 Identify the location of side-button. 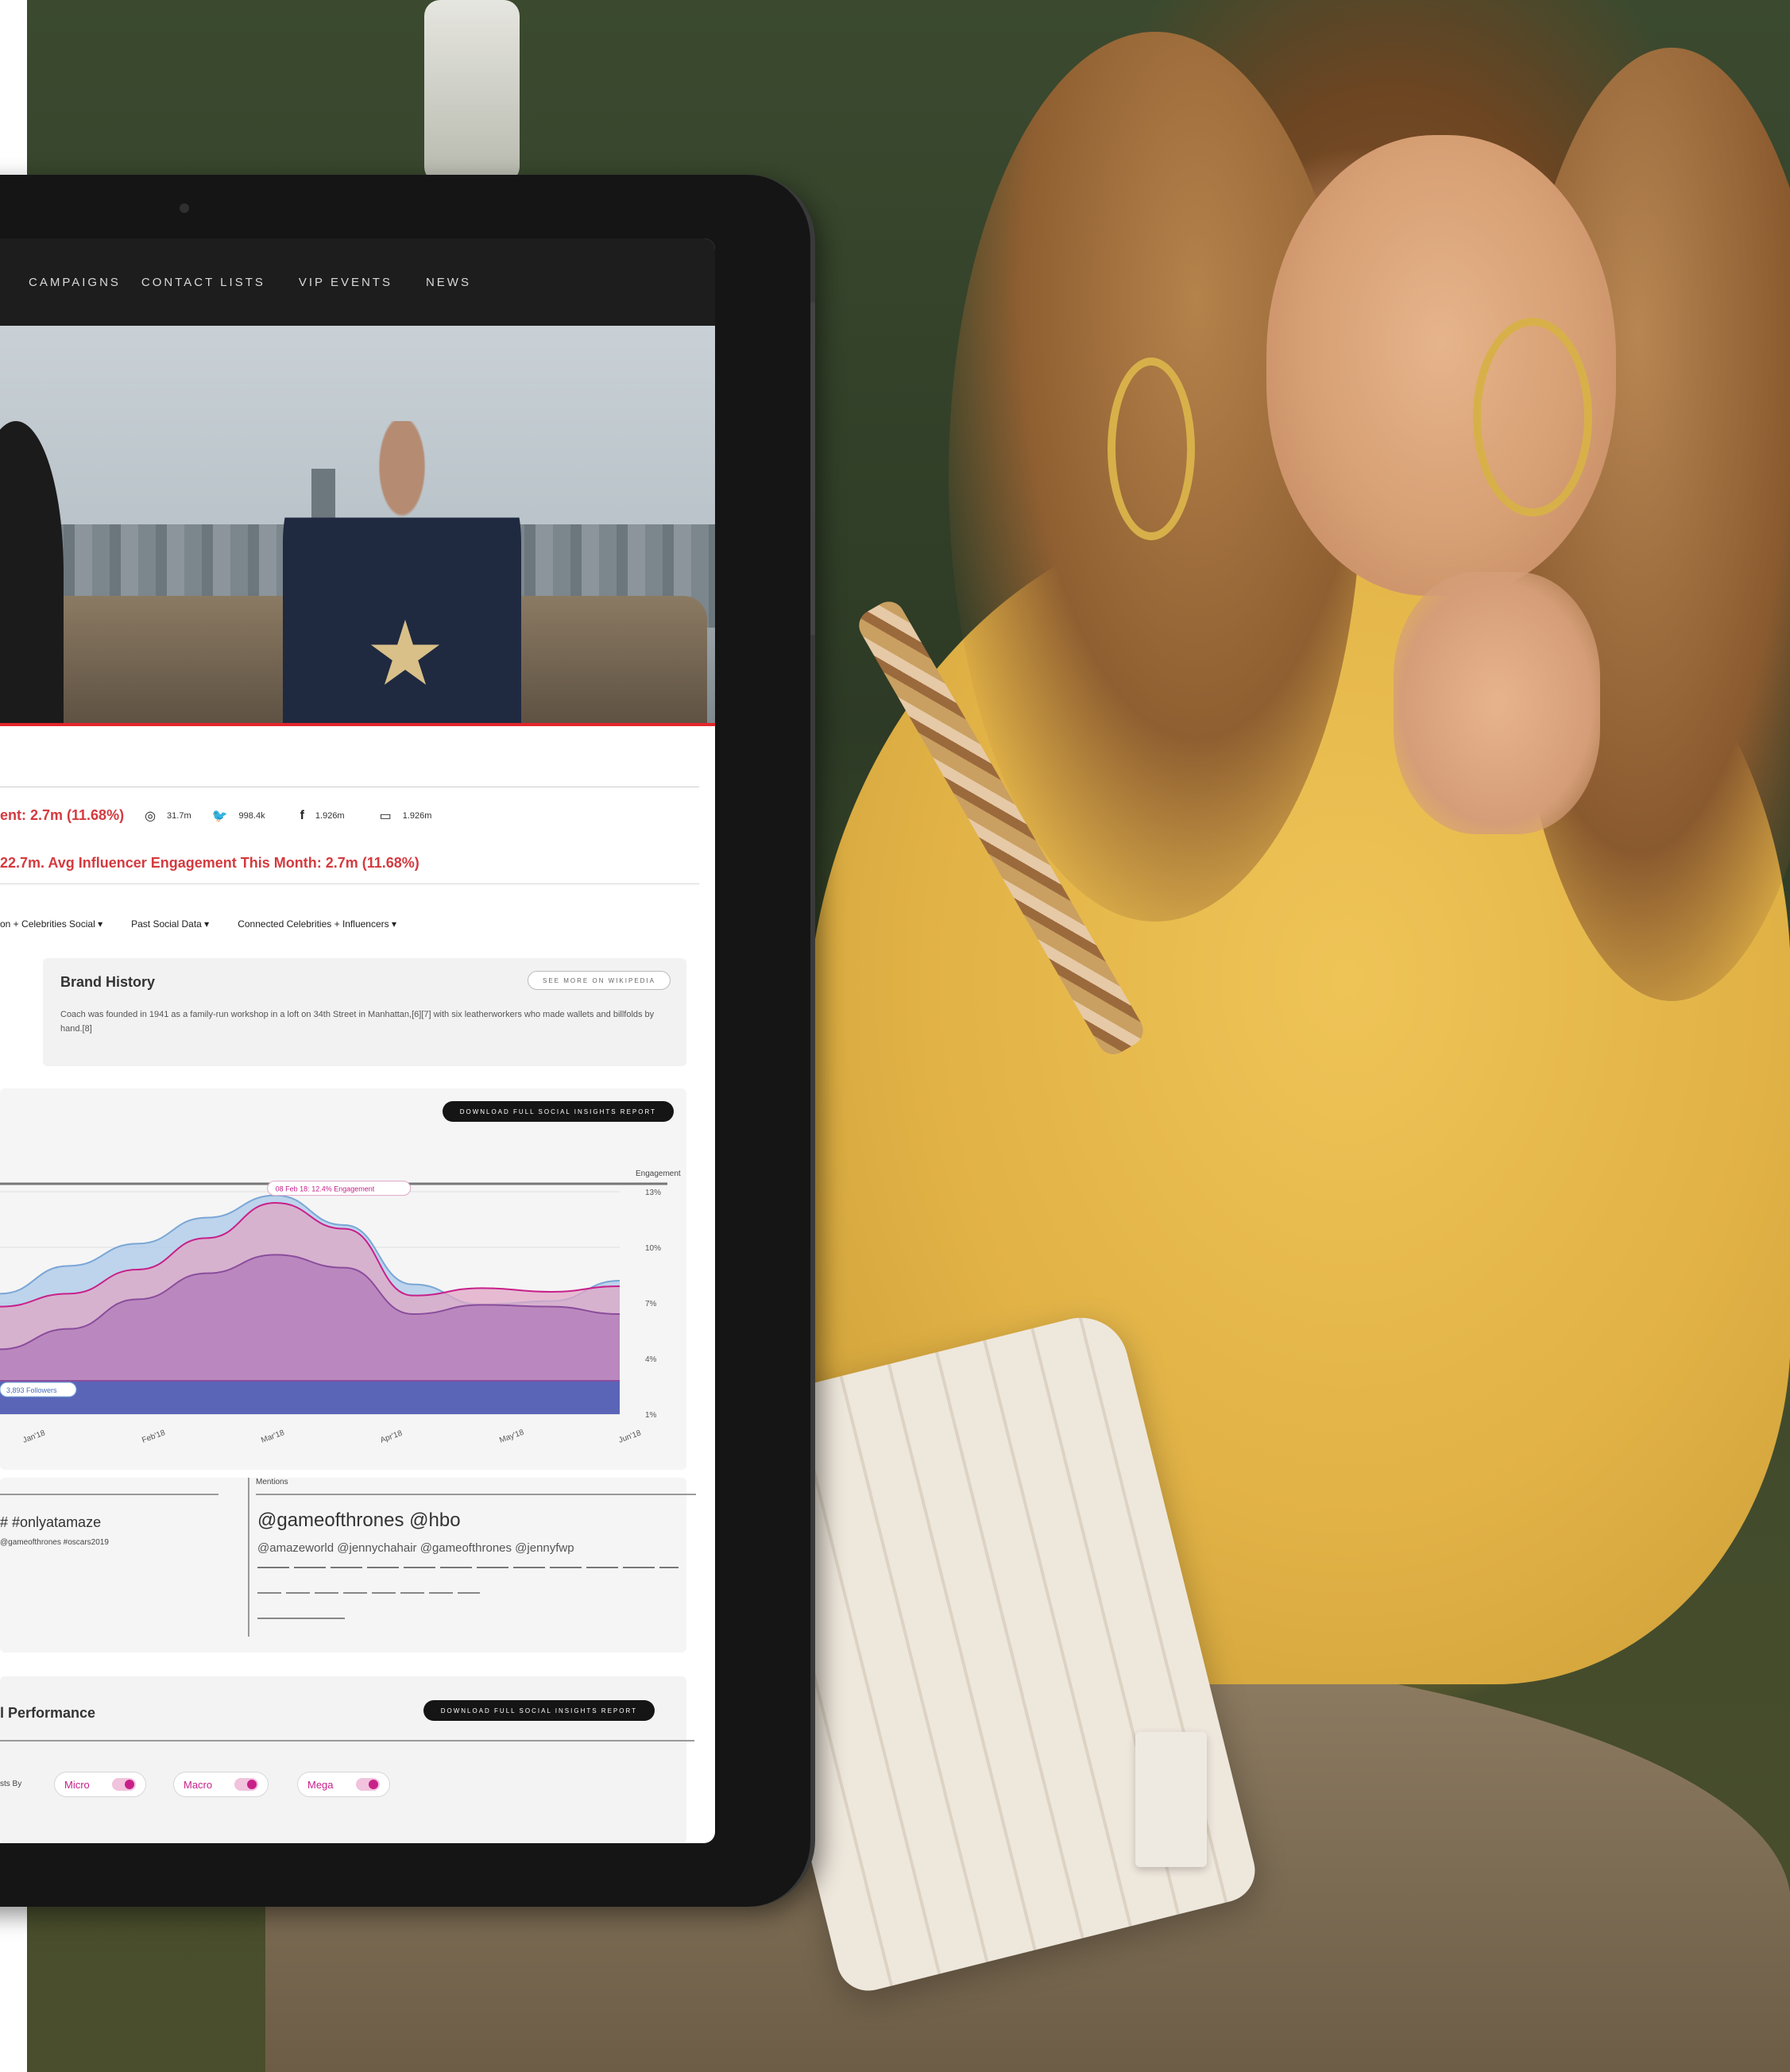
(812, 469).